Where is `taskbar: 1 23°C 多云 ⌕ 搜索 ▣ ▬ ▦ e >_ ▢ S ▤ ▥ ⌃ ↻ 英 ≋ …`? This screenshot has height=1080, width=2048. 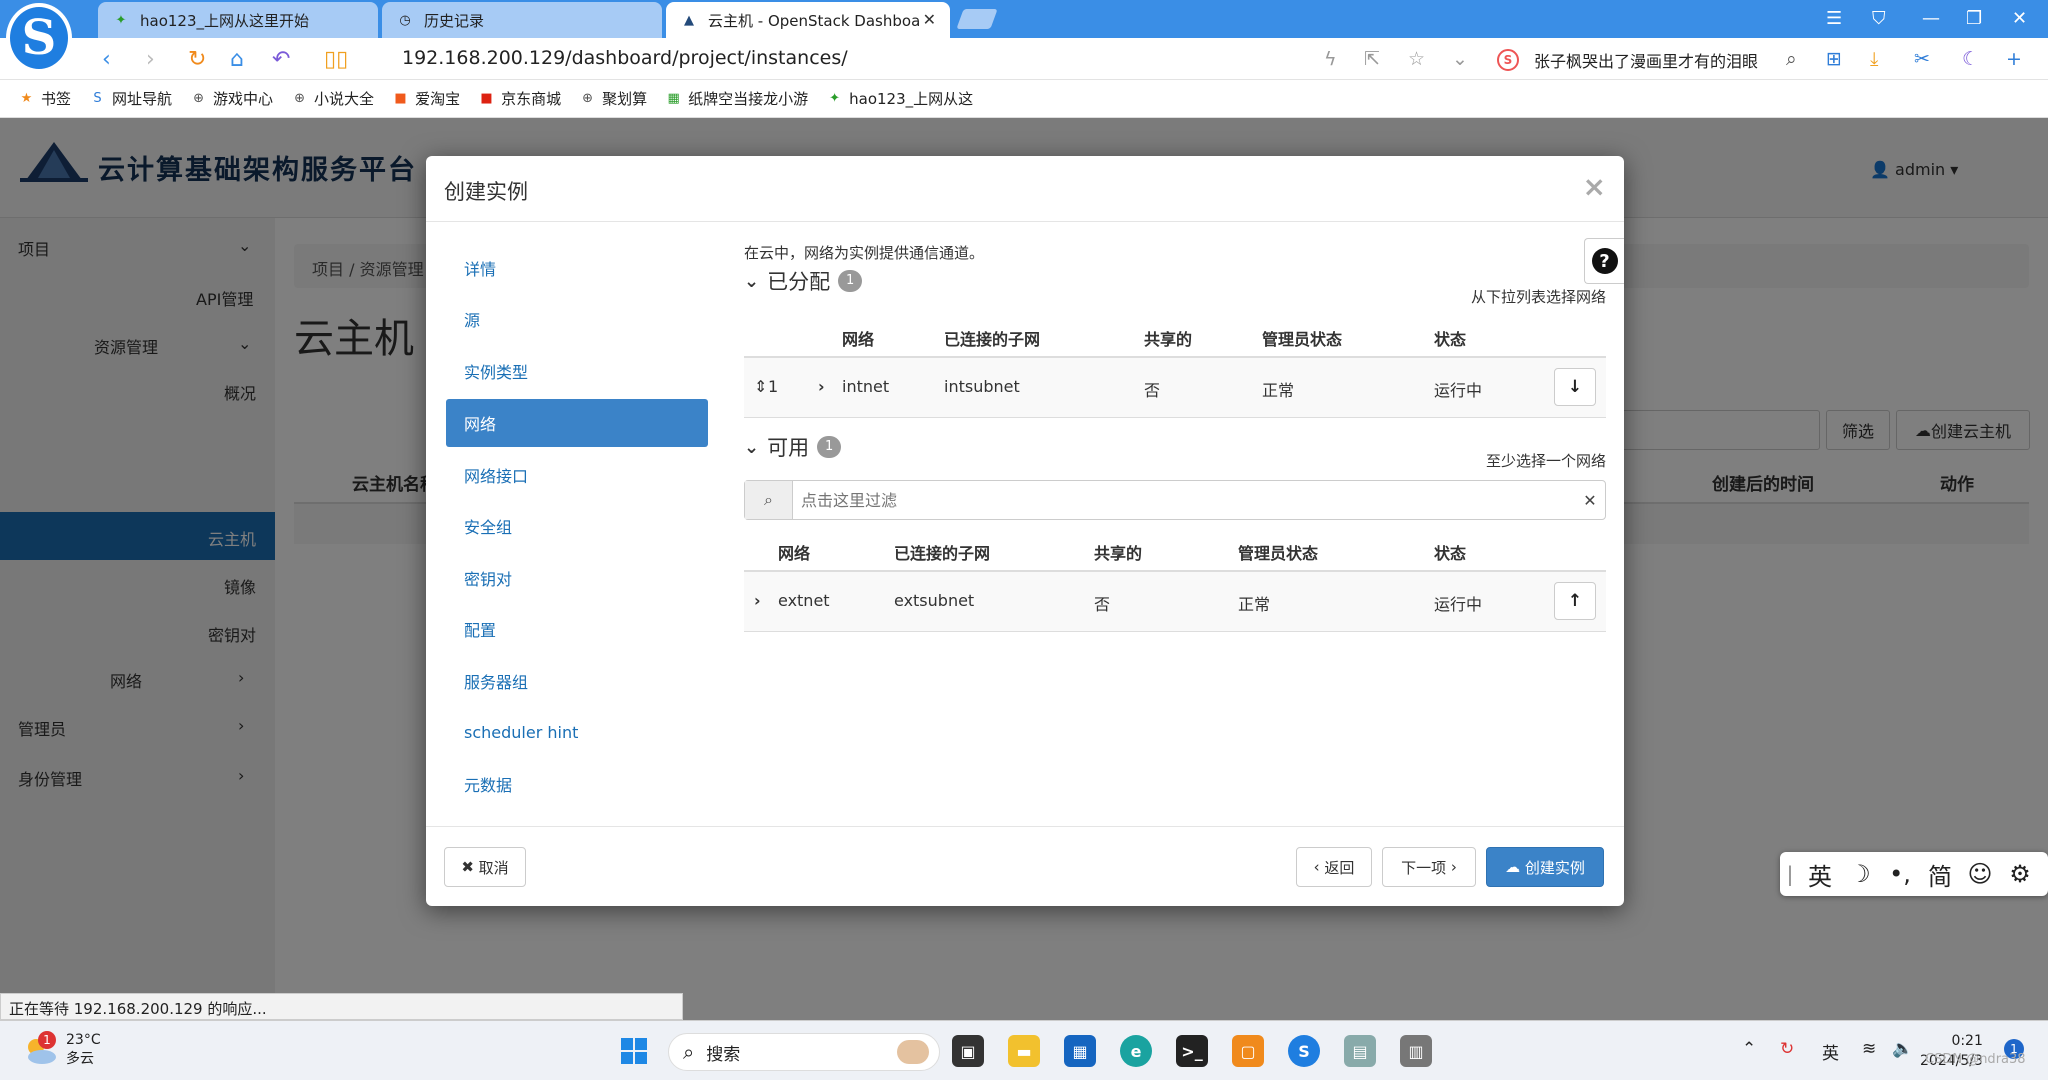
taskbar: 1 23°C 多云 ⌕ 搜索 ▣ ▬ ▦ e >_ ▢ S ▤ ▥ ⌃ ↻ 英 ≋ … is located at coordinates (1024, 1050).